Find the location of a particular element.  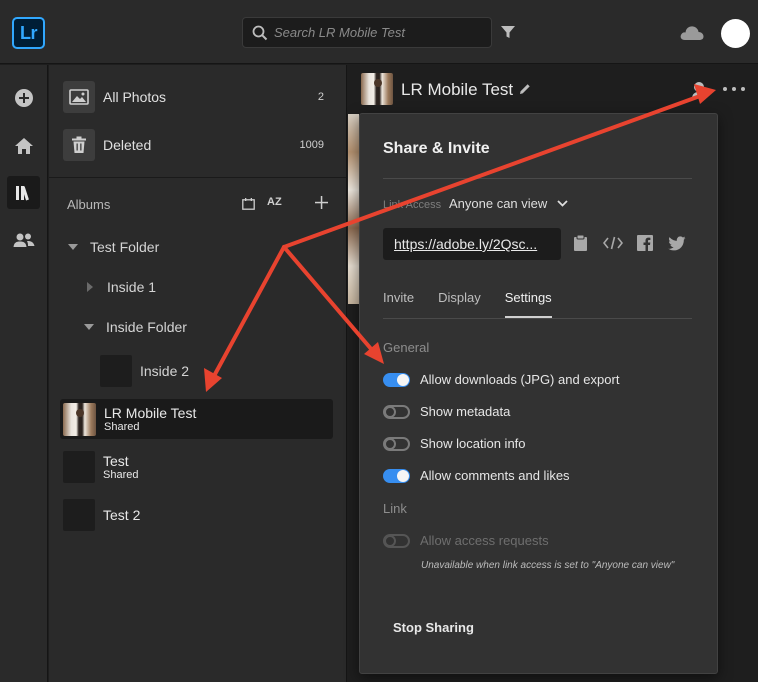

folder-label: Inside 1 is located at coordinates (132, 287).